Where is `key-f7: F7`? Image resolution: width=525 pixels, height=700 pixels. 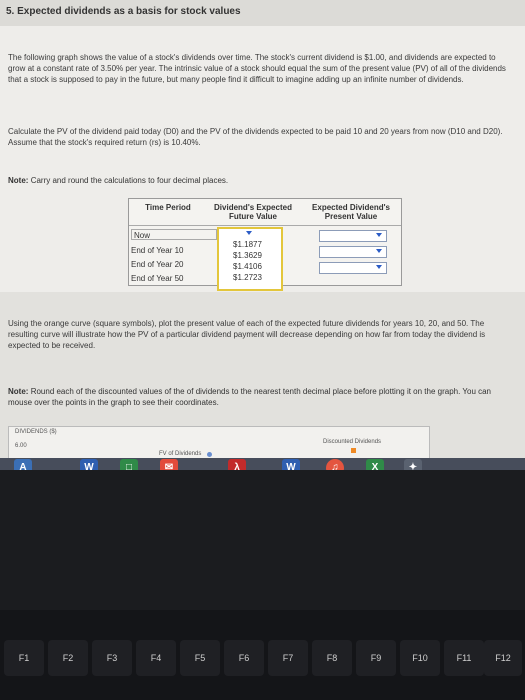 key-f7: F7 is located at coordinates (288, 658).